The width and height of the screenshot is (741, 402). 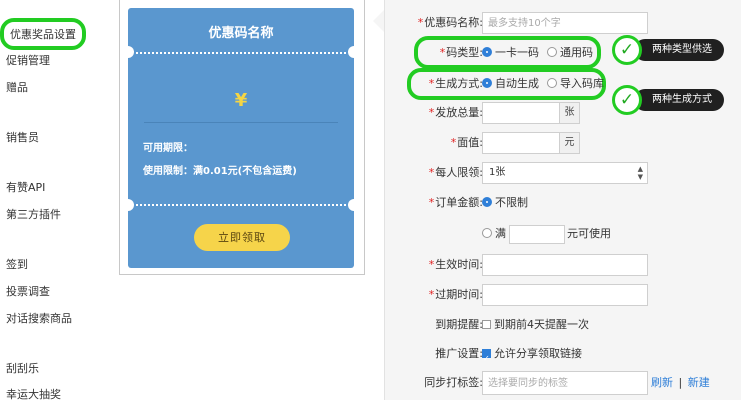 I want to click on refresh-tags-link: 刷新, so click(x=662, y=382).